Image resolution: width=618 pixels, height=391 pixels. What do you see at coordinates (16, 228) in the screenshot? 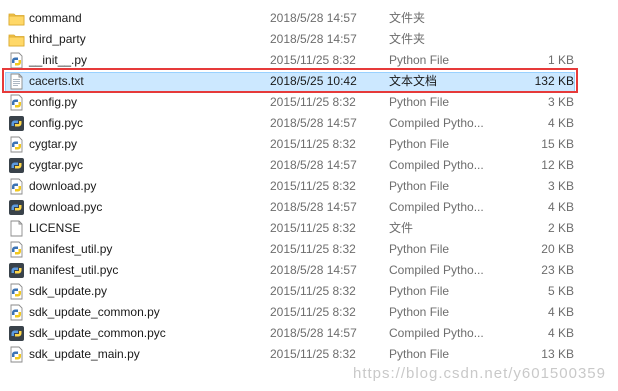
I see `generic-file-icon` at bounding box center [16, 228].